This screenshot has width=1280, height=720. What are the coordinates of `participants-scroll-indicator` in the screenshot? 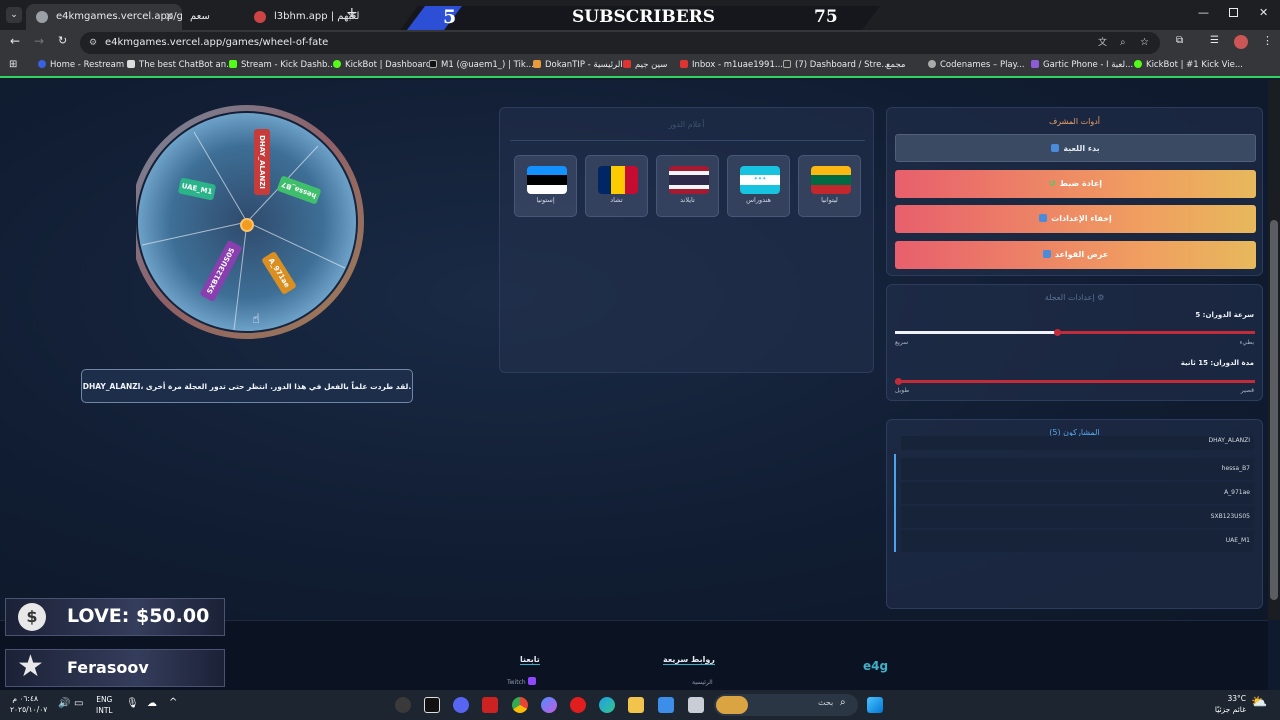 It's located at (895, 503).